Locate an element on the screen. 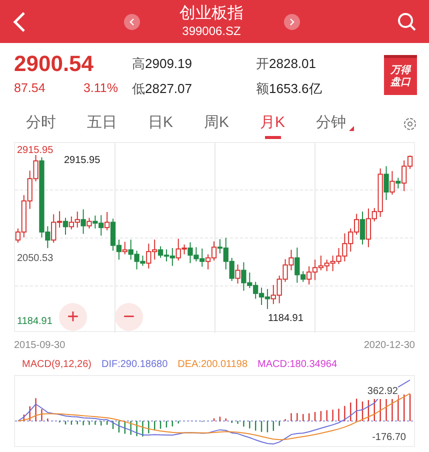 The image size is (429, 452). period-tab: 周K is located at coordinates (217, 123).